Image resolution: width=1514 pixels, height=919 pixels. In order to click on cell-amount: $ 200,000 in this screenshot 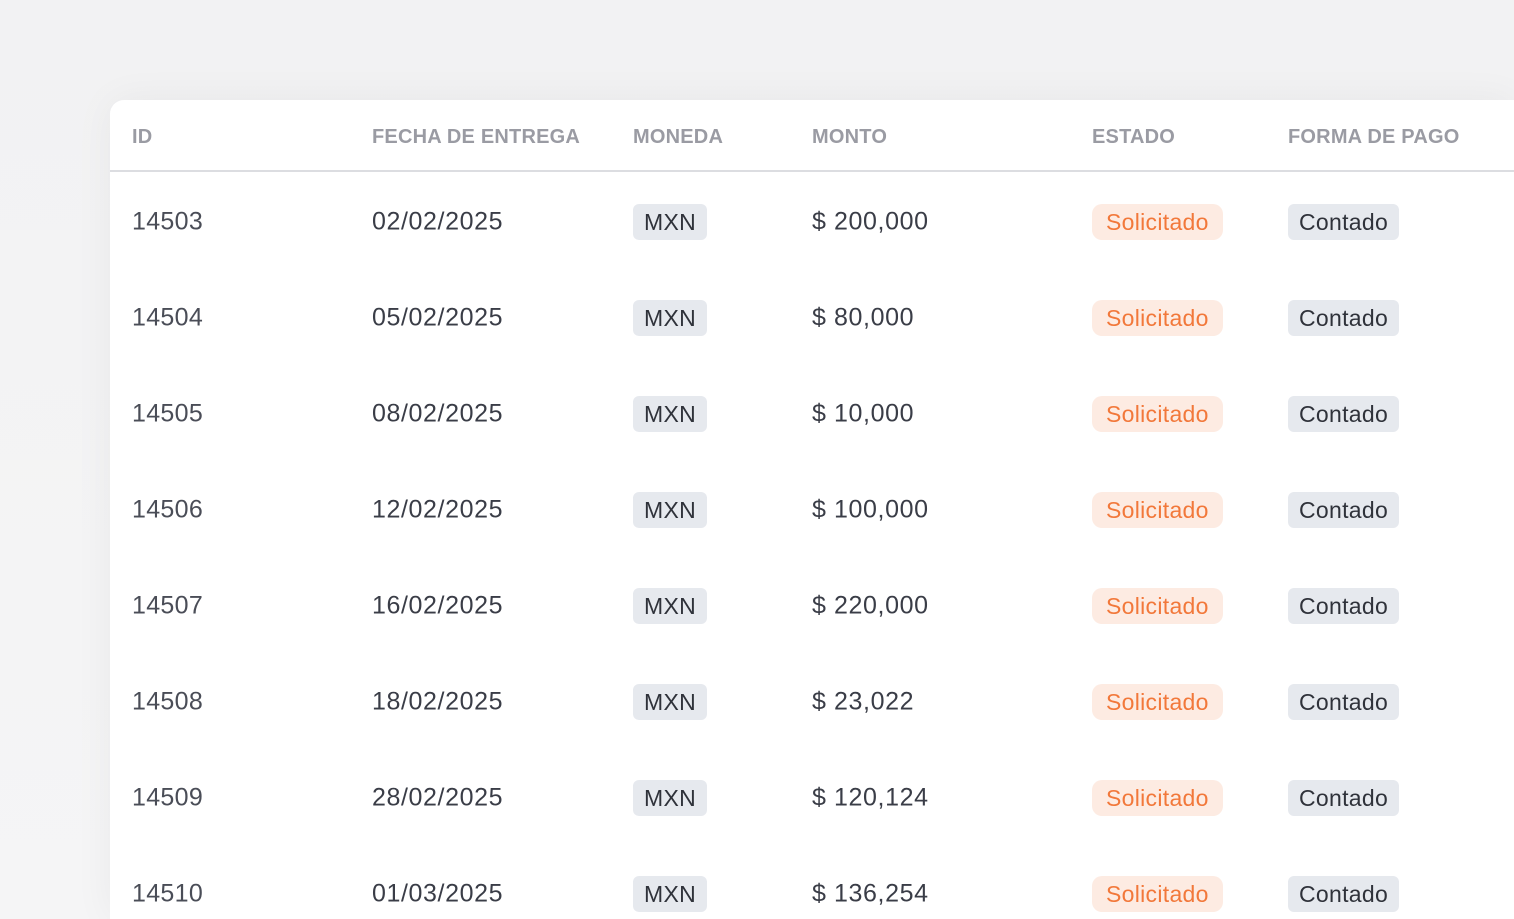, I will do `click(870, 221)`.